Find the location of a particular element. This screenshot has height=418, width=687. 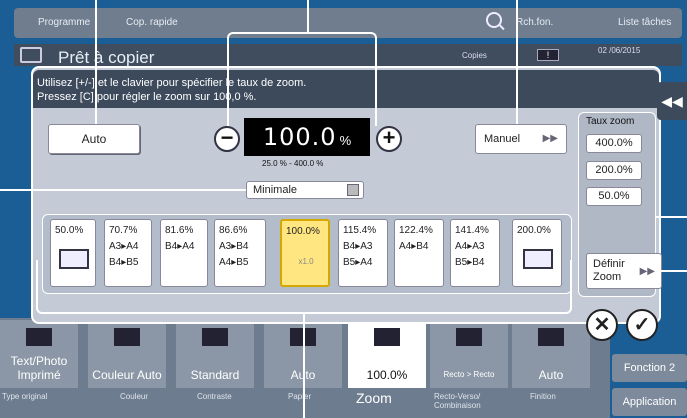

ok-button: ✓ is located at coordinates (642, 325).